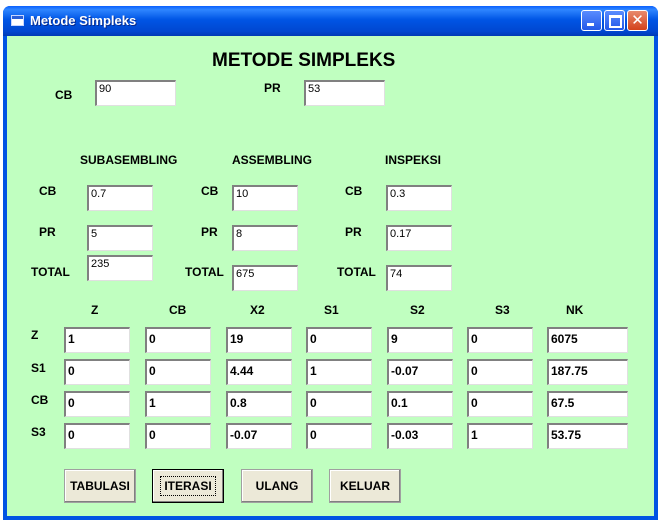 Image resolution: width=664 pixels, height=525 pixels. Describe the element at coordinates (265, 198) in the screenshot. I see `assembling-cb-input: 10` at that location.